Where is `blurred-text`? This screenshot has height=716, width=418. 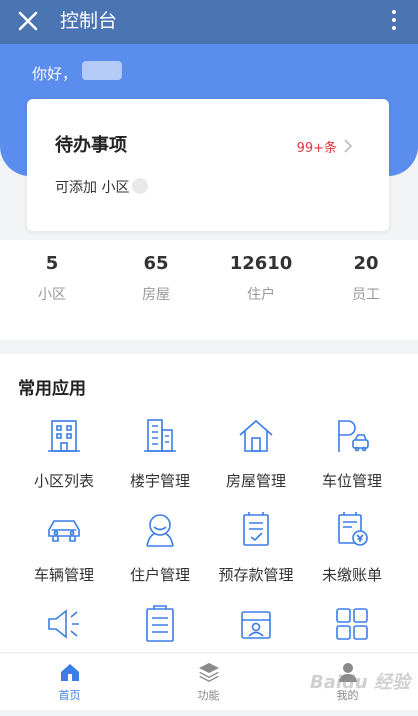 blurred-text is located at coordinates (140, 186).